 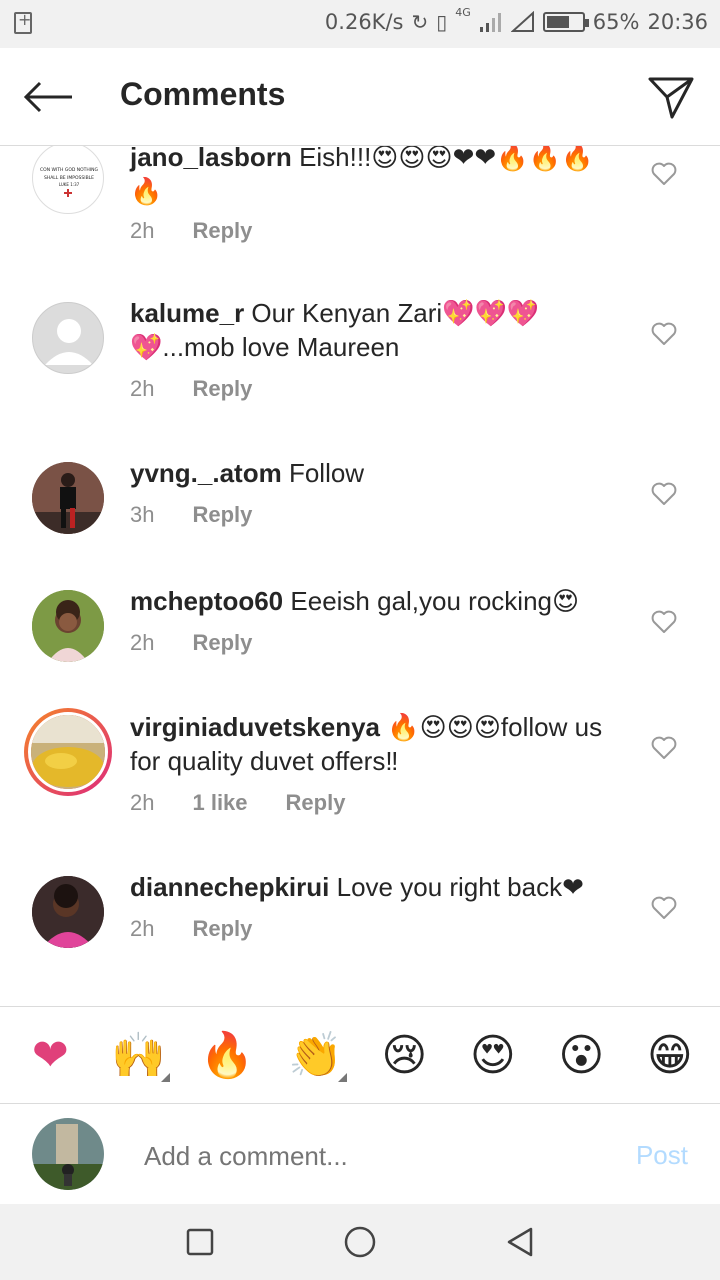 What do you see at coordinates (68, 1154) in the screenshot?
I see `my-avatar` at bounding box center [68, 1154].